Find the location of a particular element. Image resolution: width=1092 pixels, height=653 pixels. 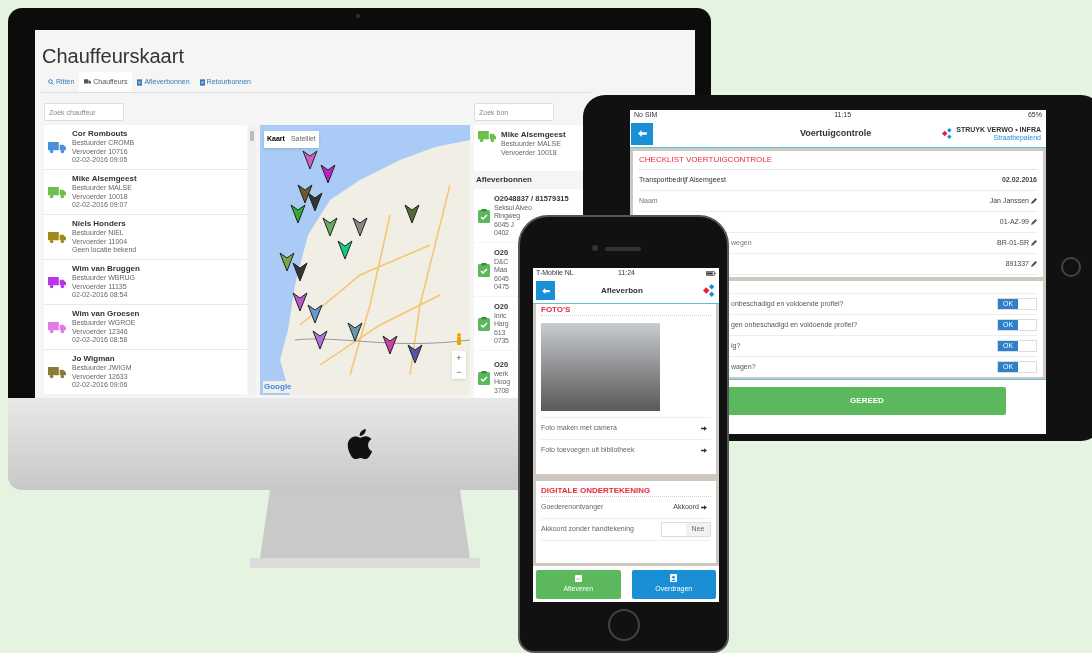

driver-name: Wim van Bruggen is located at coordinates (106, 269).